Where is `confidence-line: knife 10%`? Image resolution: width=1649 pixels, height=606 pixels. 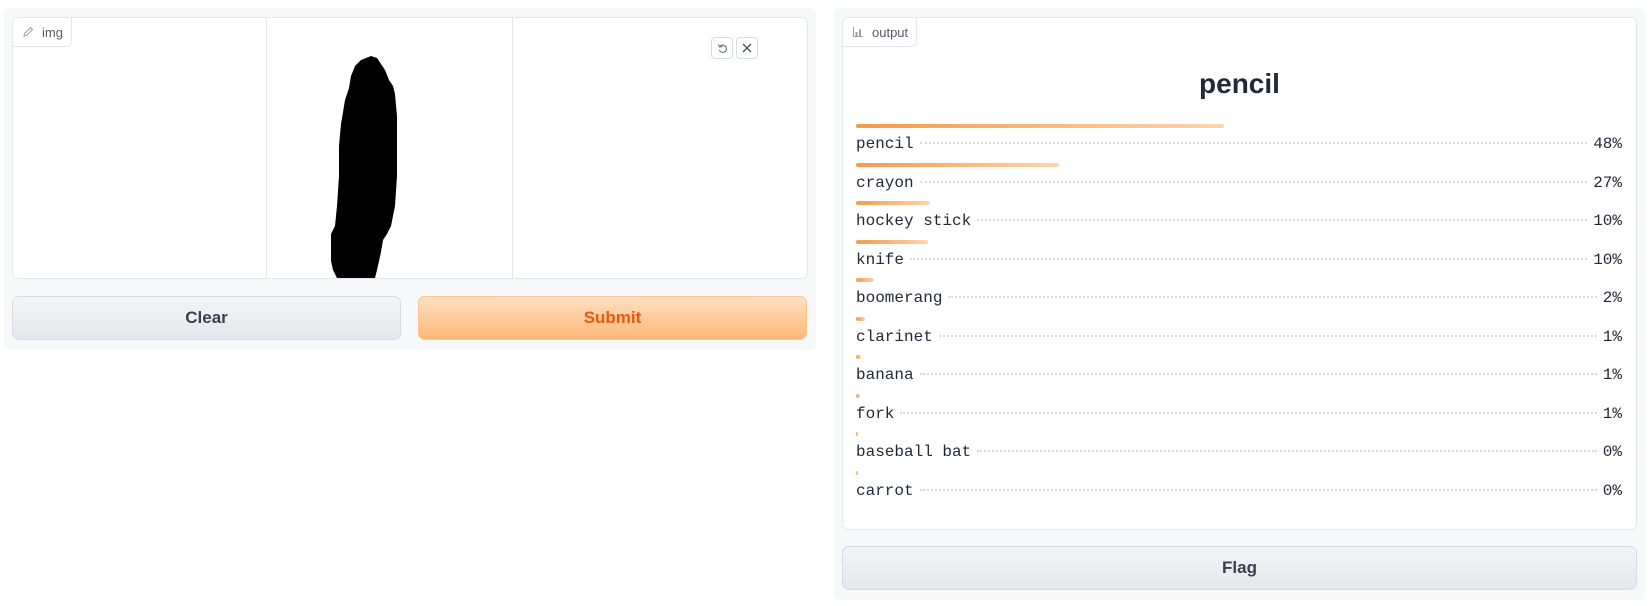
confidence-line: knife 10% is located at coordinates (1239, 260).